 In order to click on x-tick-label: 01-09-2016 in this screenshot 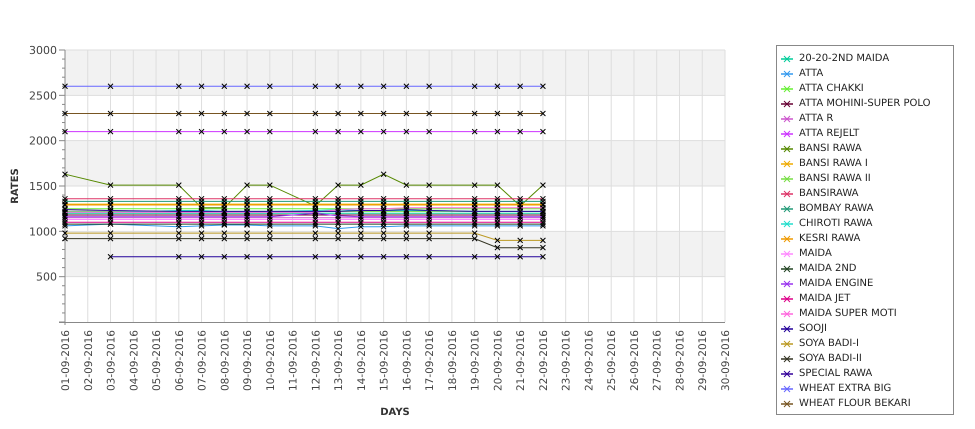, I will do `click(66, 361)`.